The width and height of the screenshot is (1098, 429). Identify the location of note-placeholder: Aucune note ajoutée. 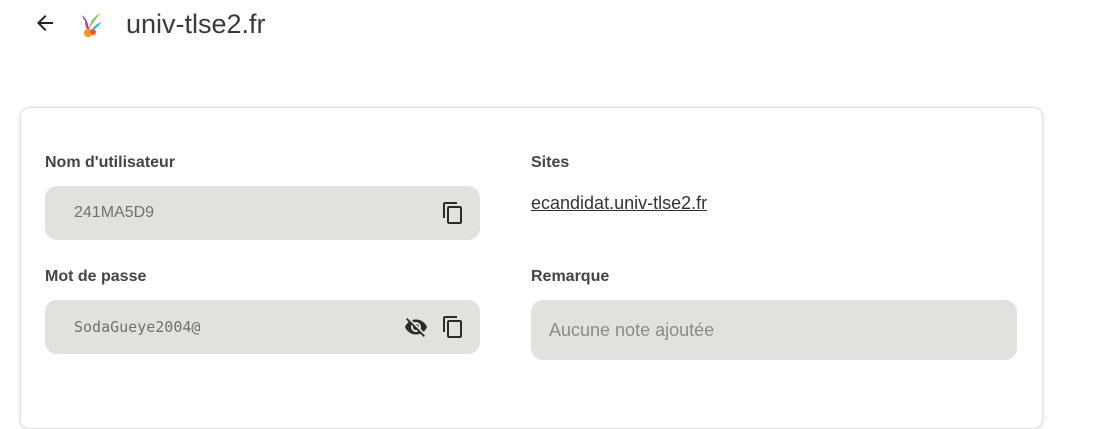
(632, 329).